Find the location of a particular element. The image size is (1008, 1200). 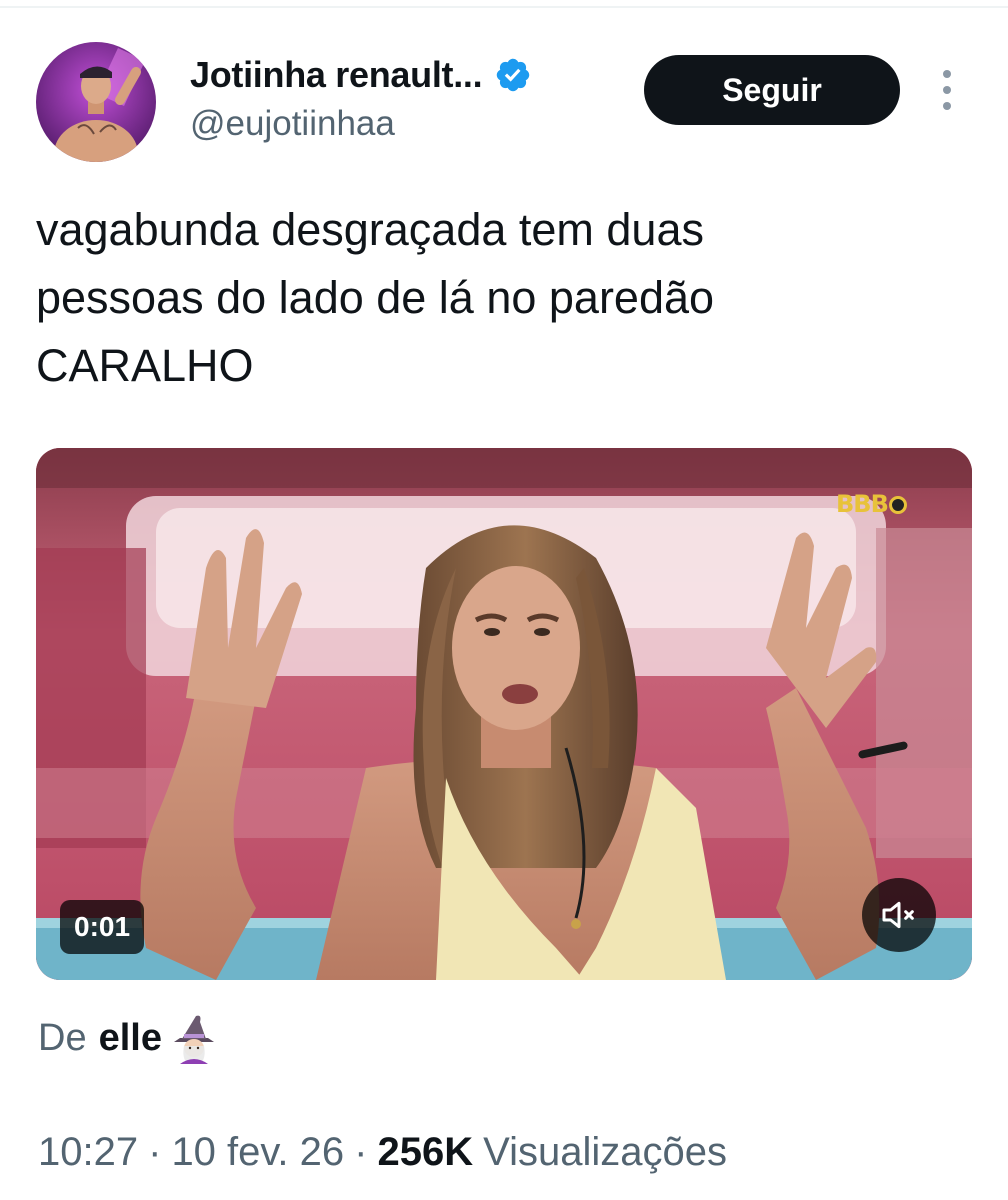

video-duration: 0:01 is located at coordinates (102, 927).